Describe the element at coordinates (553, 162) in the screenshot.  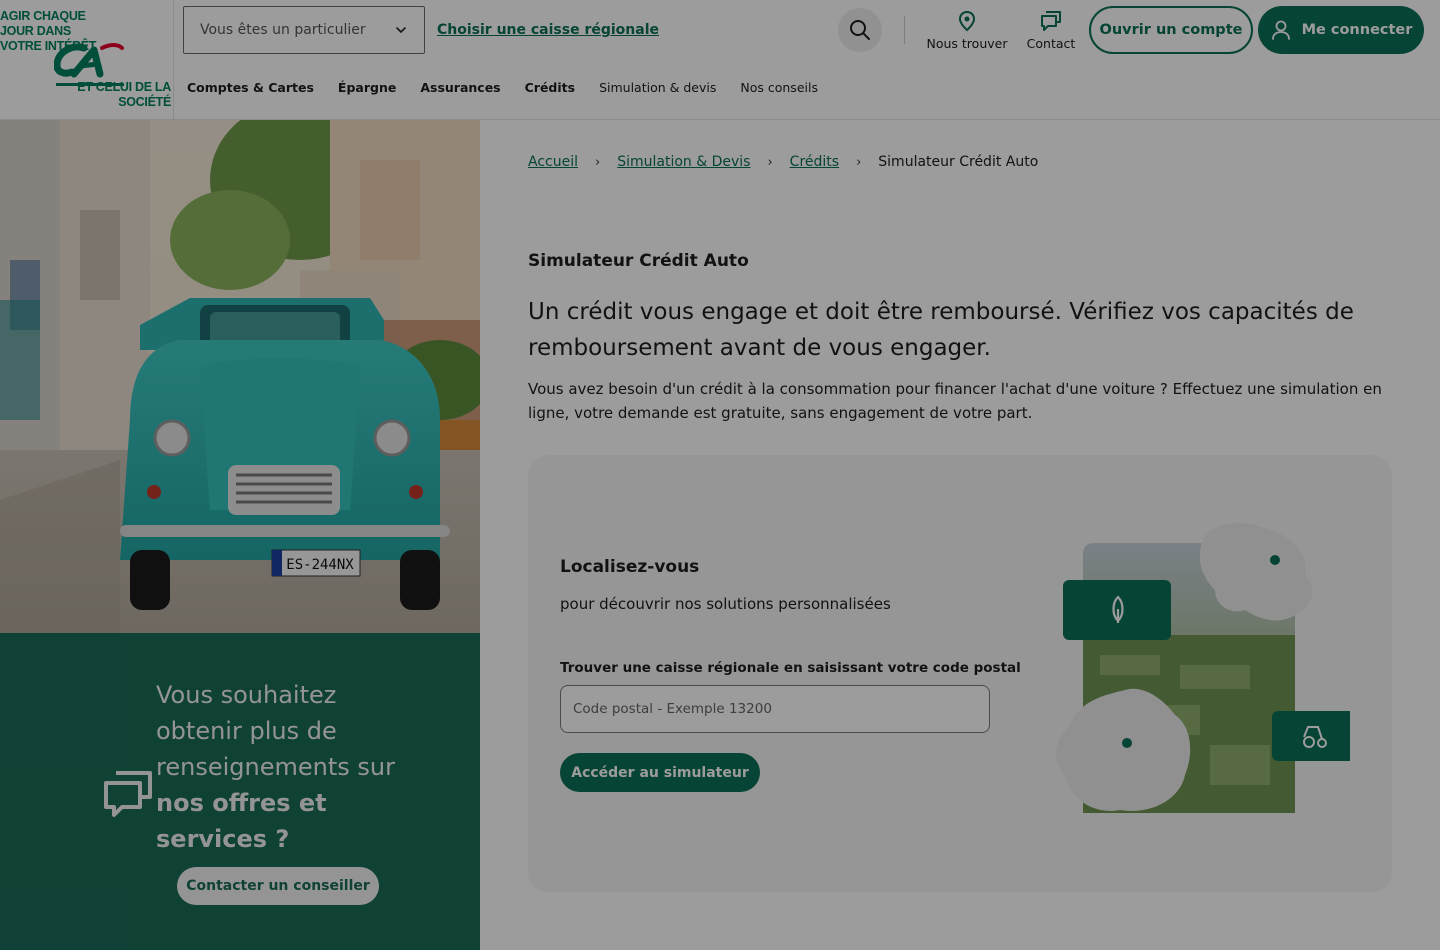
I see `breadcrumb-home: Accueil` at that location.